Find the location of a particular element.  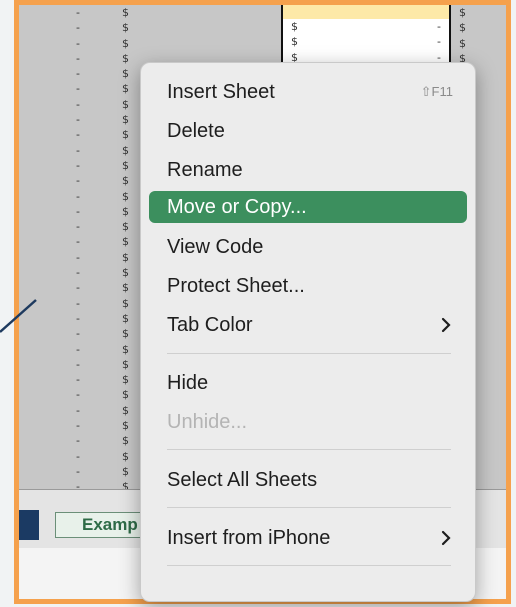

menu-item-insert-sheet: Insert Sheet ⇧F11 is located at coordinates (308, 92).